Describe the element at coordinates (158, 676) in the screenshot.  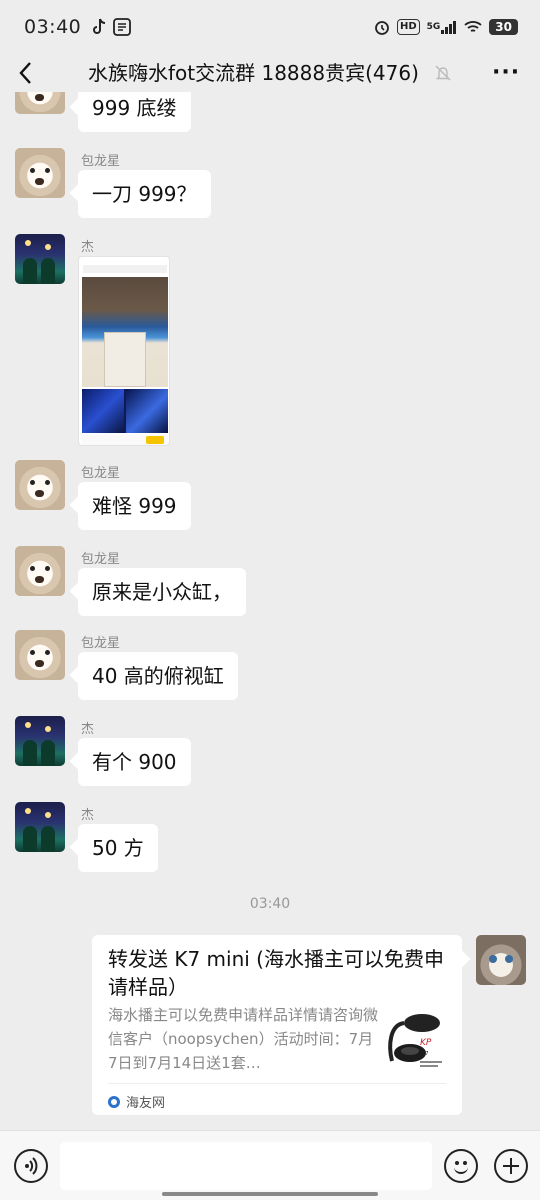
I see `message-bubble: 40 高的俯视缸` at that location.